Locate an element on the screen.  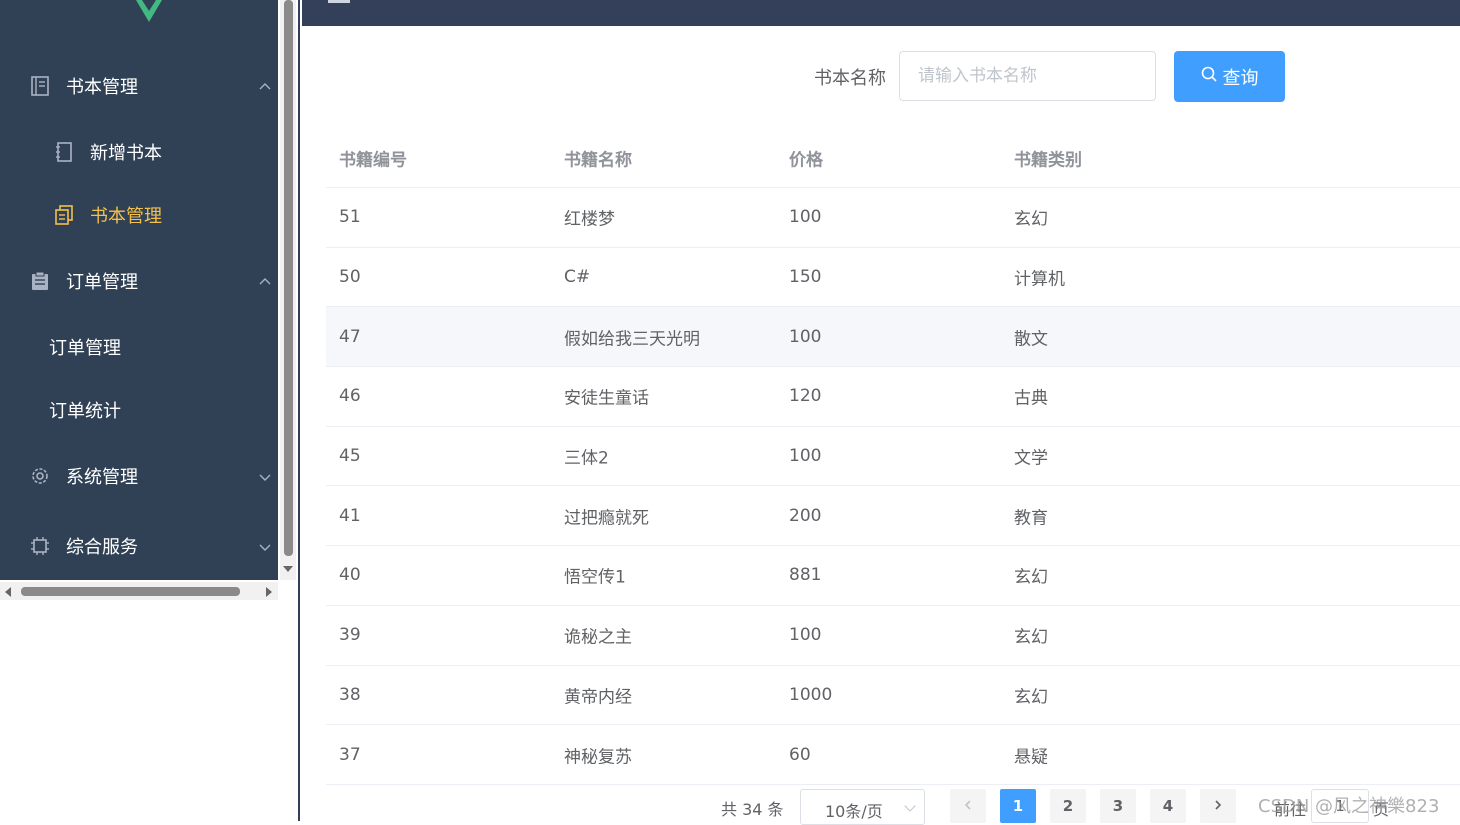
prev-page-button is located at coordinates (968, 806).